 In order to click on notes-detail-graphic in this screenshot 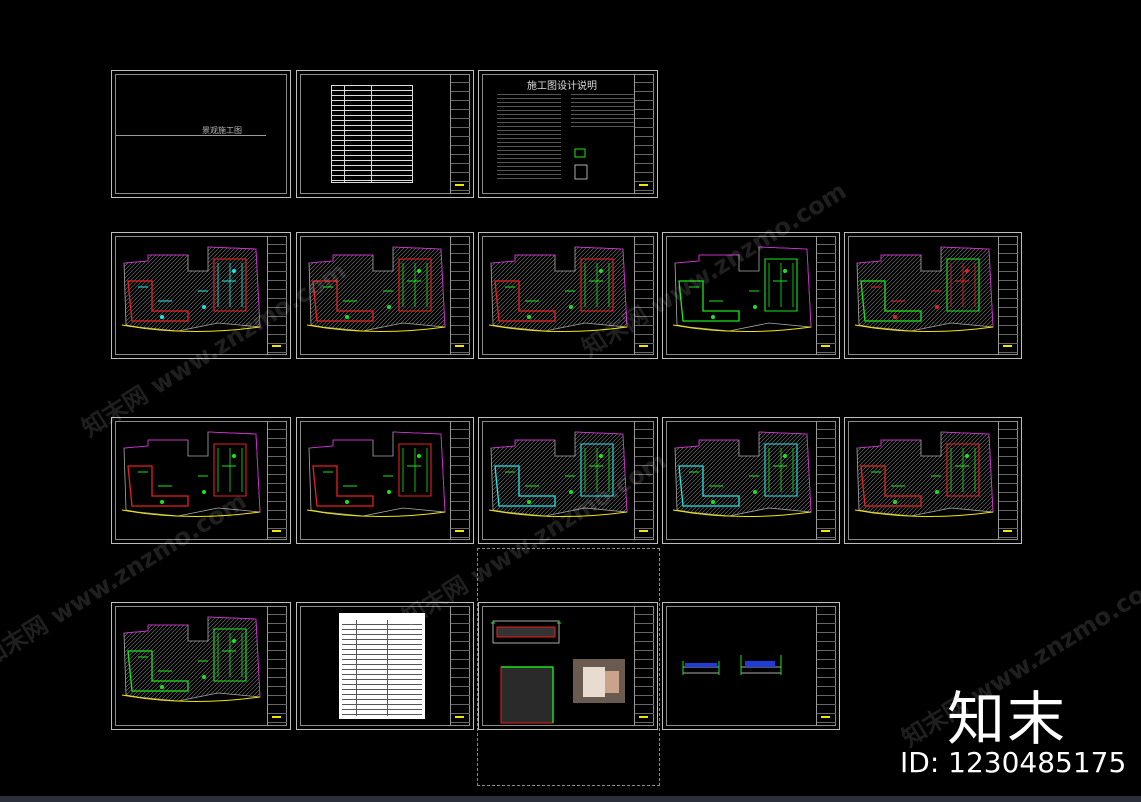, I will do `click(581, 164)`.